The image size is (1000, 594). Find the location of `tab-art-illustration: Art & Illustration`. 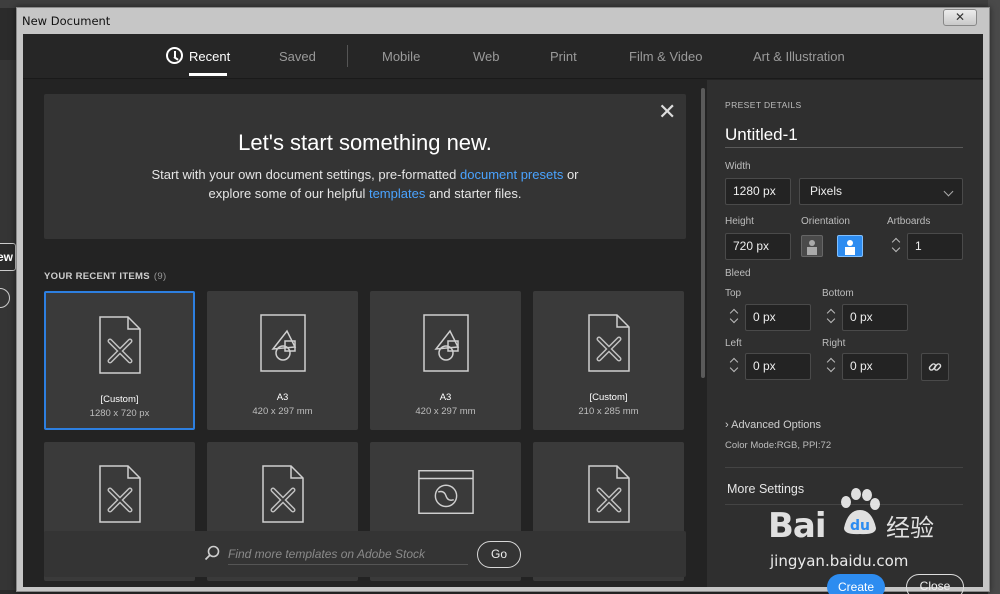

tab-art-illustration: Art & Illustration is located at coordinates (799, 56).